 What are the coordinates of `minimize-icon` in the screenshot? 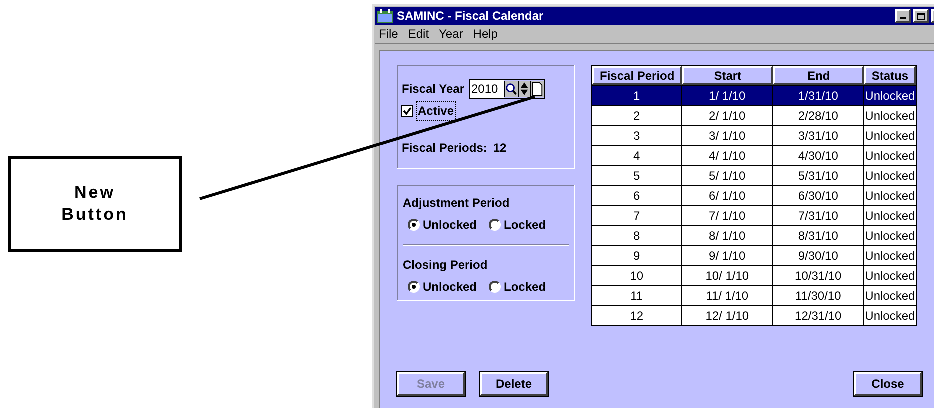 It's located at (903, 16).